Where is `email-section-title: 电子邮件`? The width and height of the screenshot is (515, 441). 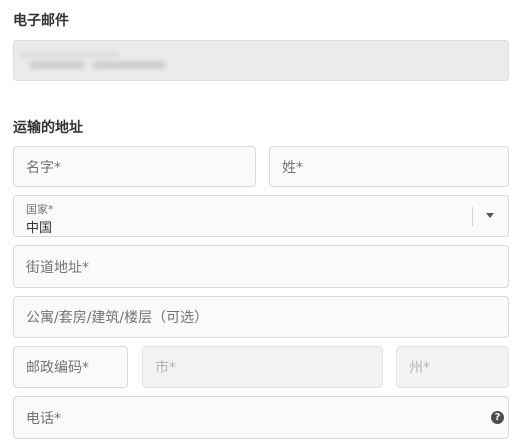
email-section-title: 电子邮件 is located at coordinates (41, 21).